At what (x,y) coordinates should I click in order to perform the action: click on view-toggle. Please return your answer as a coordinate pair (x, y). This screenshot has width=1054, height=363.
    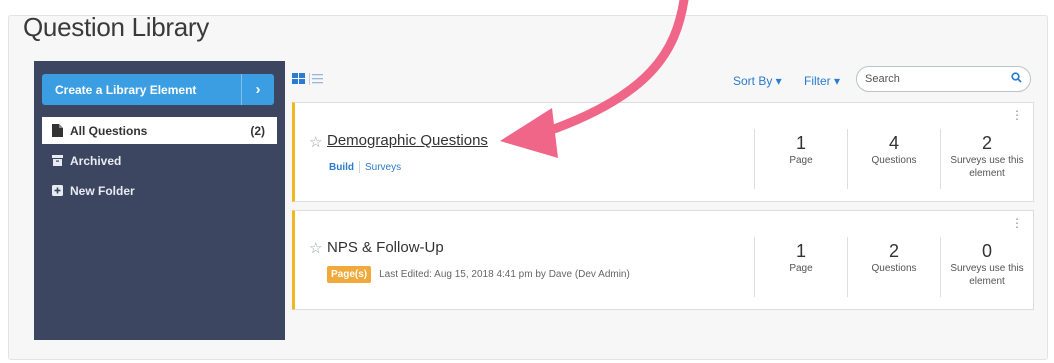
    Looking at the image, I should click on (307, 81).